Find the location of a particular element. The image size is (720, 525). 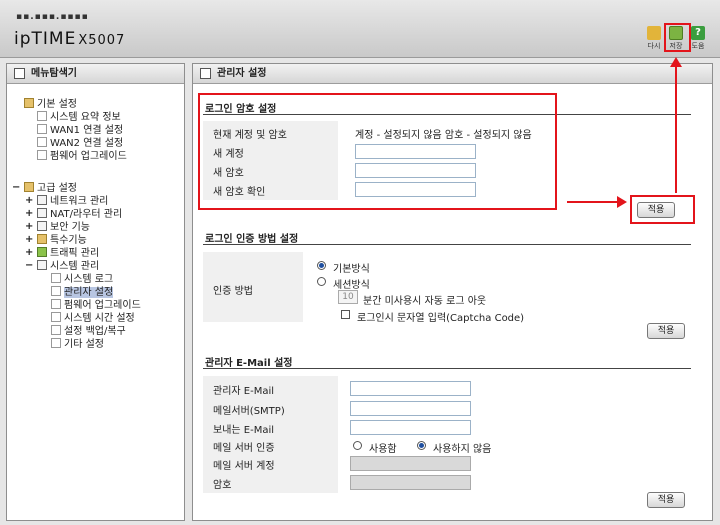

menu-explorer-header: 메뉴탐색기 is located at coordinates (95, 74).